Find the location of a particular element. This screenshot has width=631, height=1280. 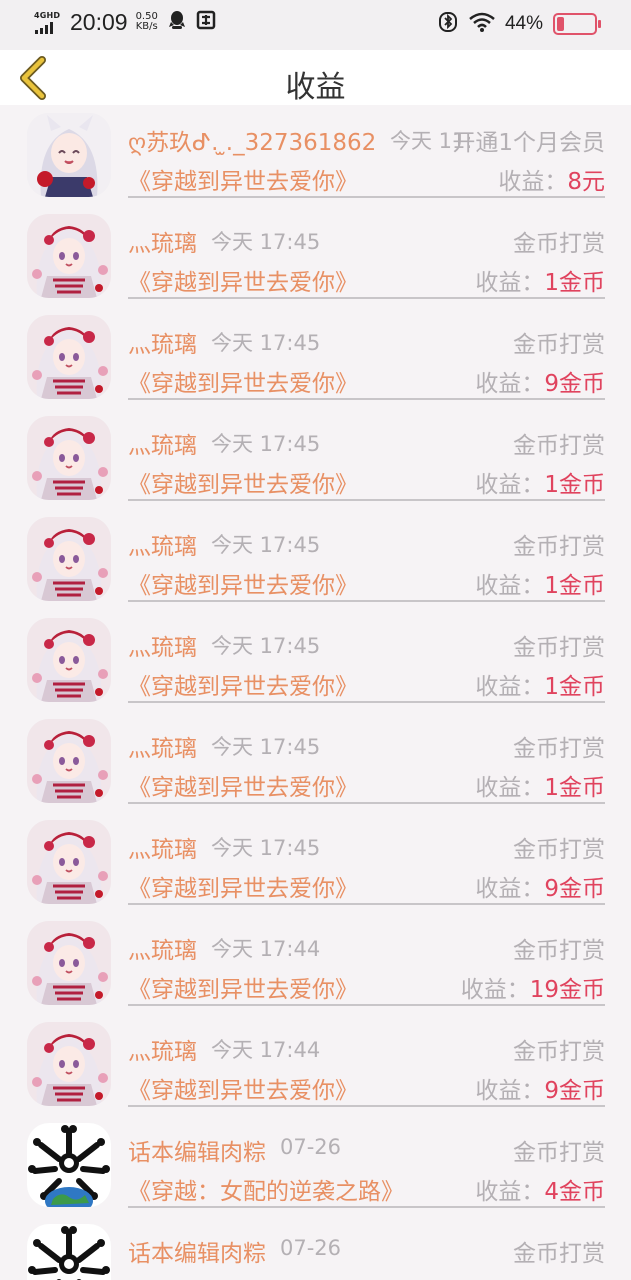

earnings-value: 9金币 is located at coordinates (574, 384).